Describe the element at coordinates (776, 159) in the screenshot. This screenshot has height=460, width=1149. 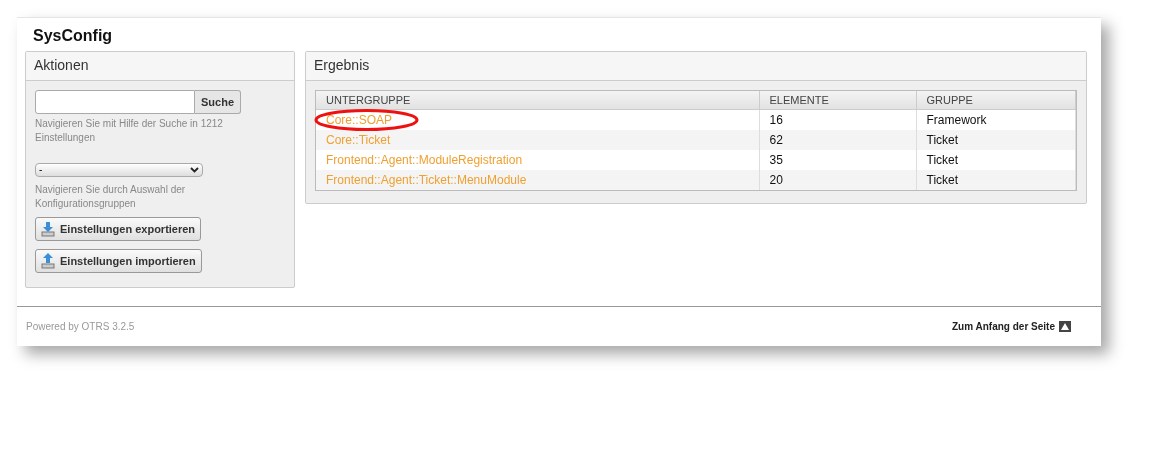
I see `table-cell: 35` at that location.